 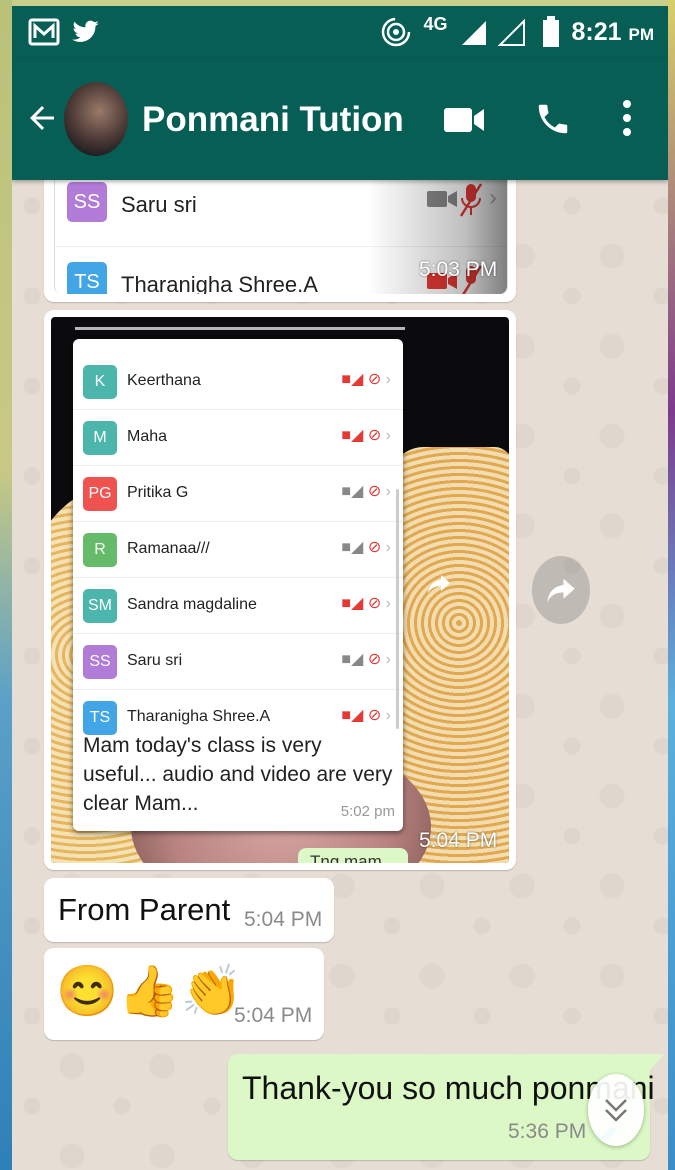 I want to click on scroll-to-bottom-button, so click(x=616, y=1110).